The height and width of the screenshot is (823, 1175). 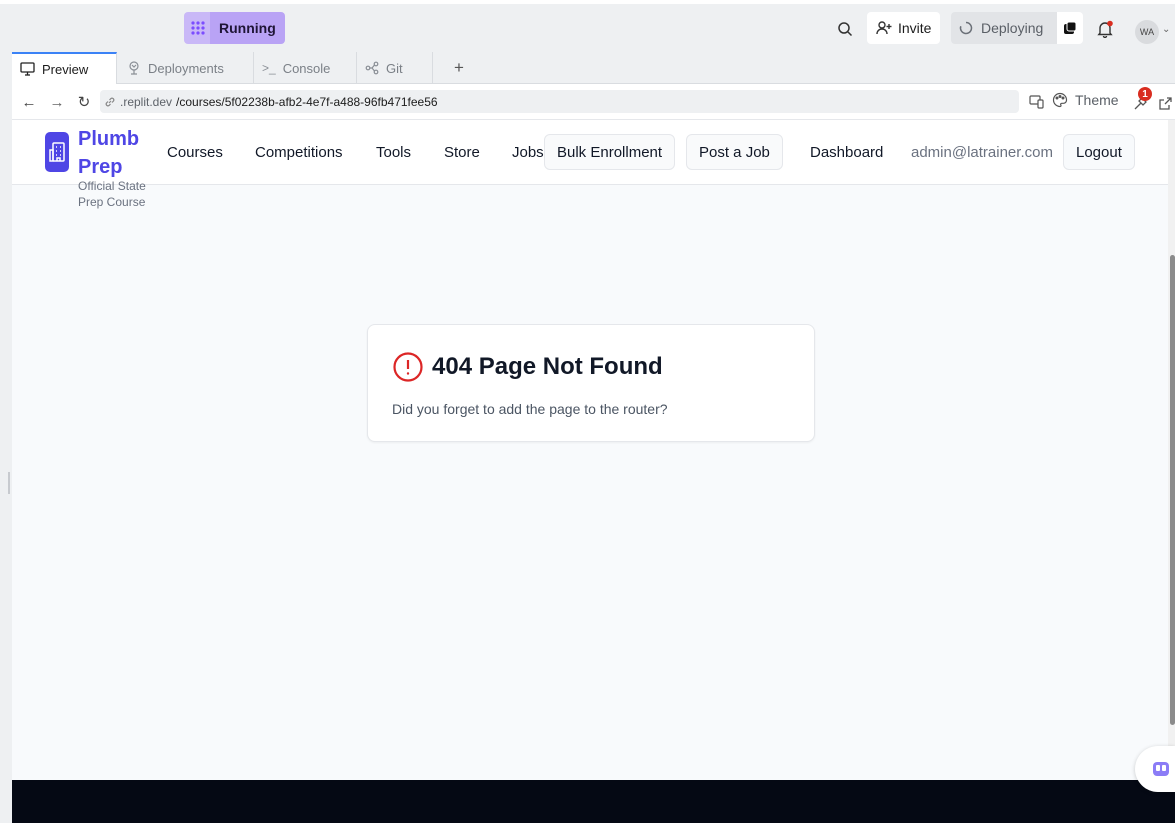 I want to click on site-footer, so click(x=593, y=801).